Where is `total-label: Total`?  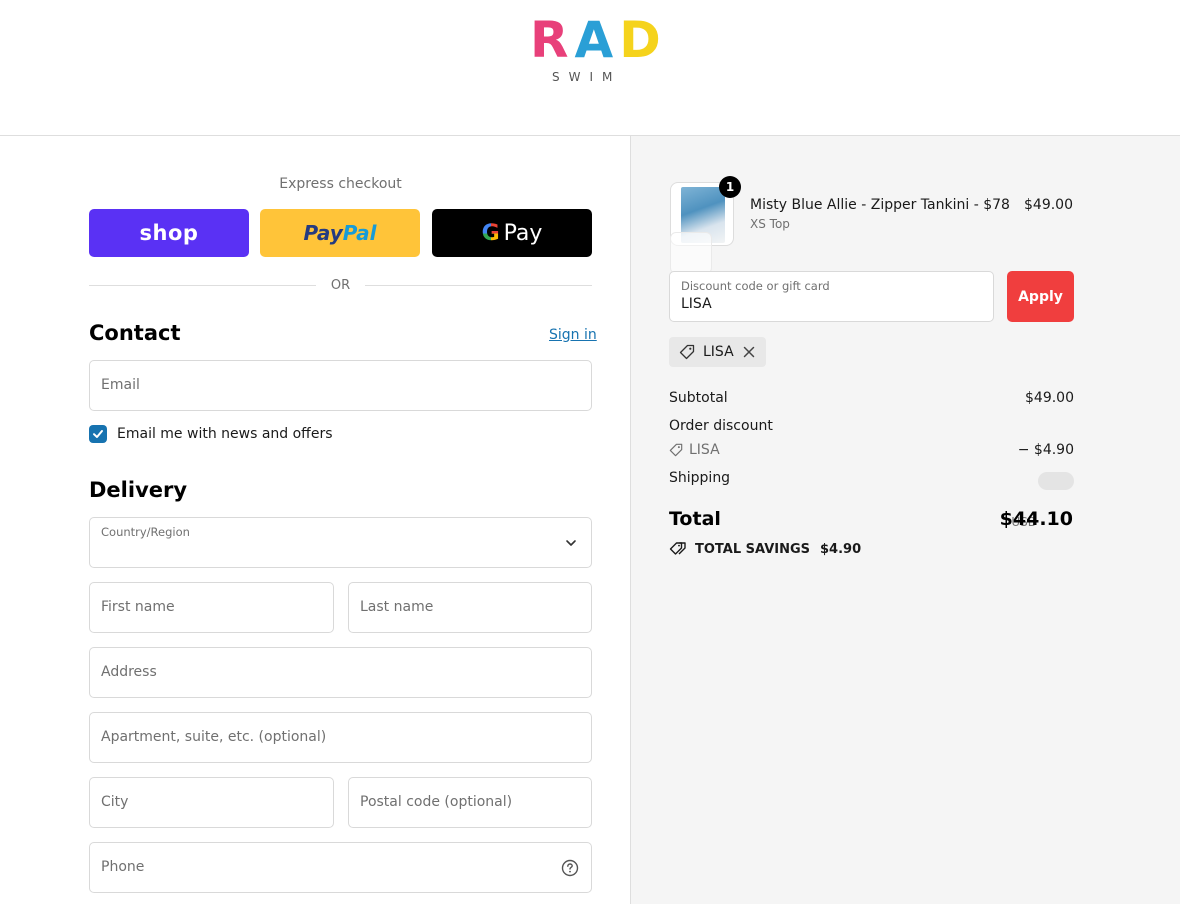
total-label: Total is located at coordinates (695, 519).